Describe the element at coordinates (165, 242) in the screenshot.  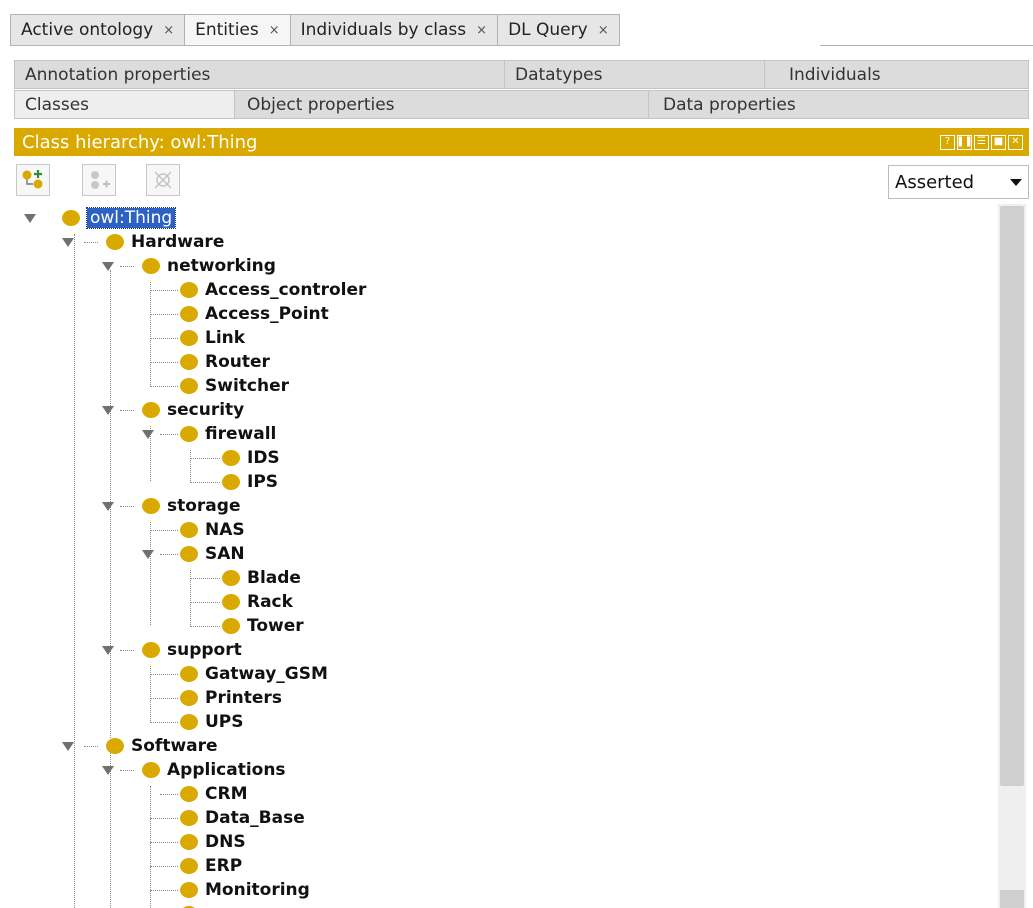
I see `tree-node-hardware: Hardware` at that location.